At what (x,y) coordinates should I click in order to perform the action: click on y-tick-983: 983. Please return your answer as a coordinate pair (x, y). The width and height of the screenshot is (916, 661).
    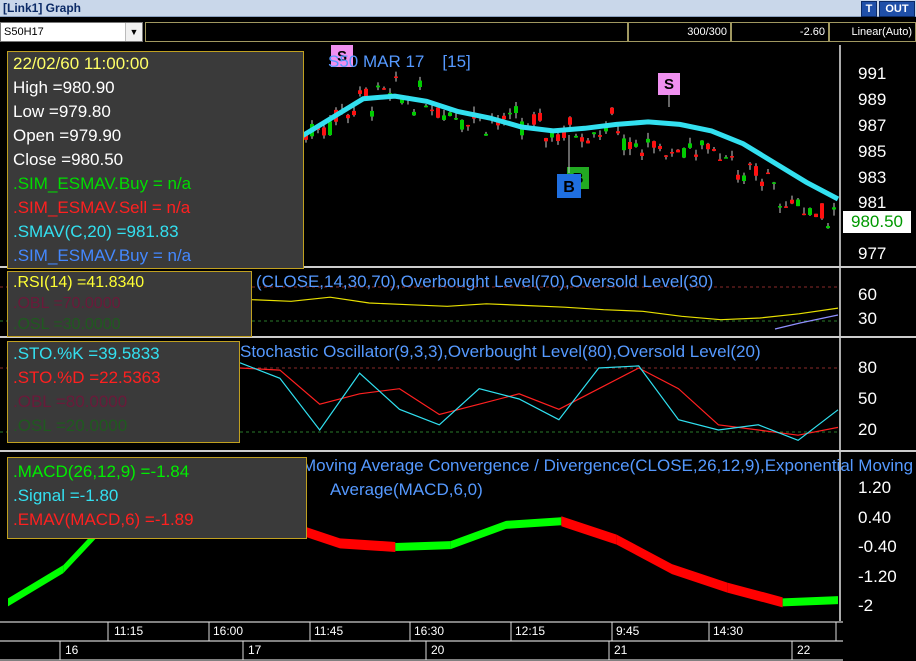
    Looking at the image, I should click on (872, 177).